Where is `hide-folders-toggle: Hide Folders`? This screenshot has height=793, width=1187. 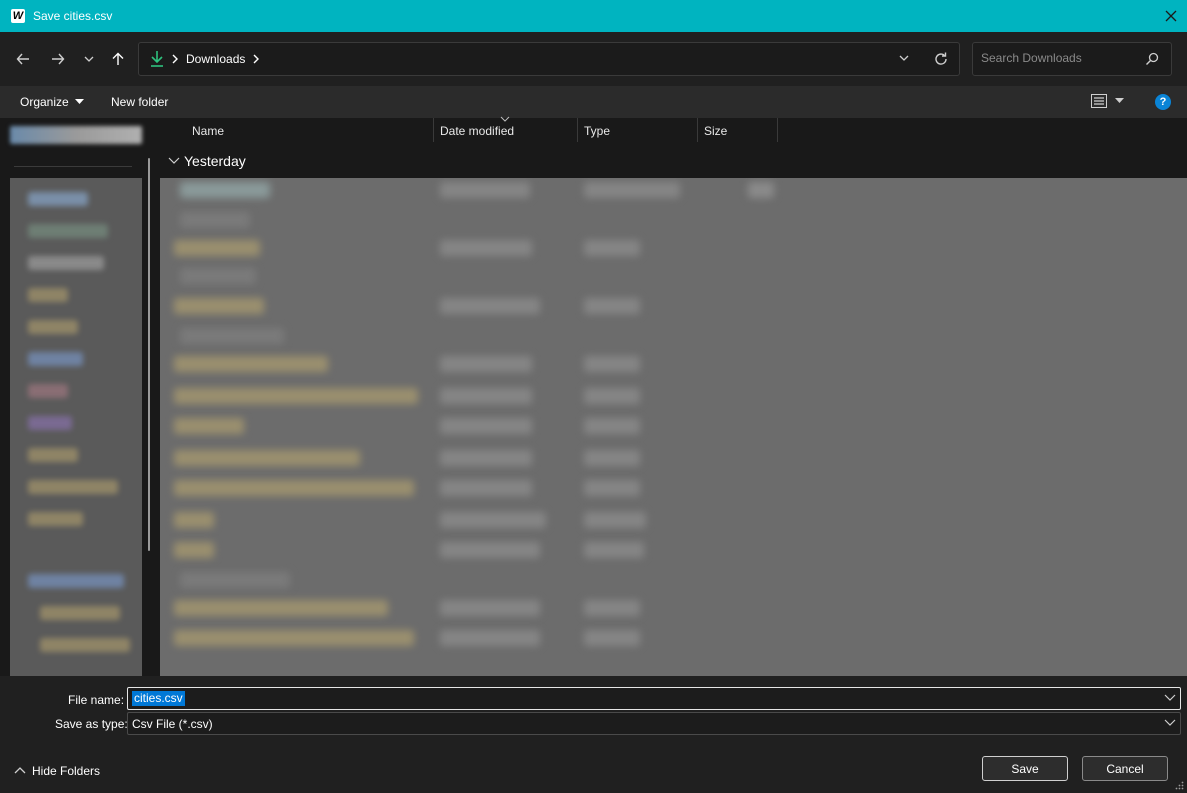
hide-folders-toggle: Hide Folders is located at coordinates (57, 771).